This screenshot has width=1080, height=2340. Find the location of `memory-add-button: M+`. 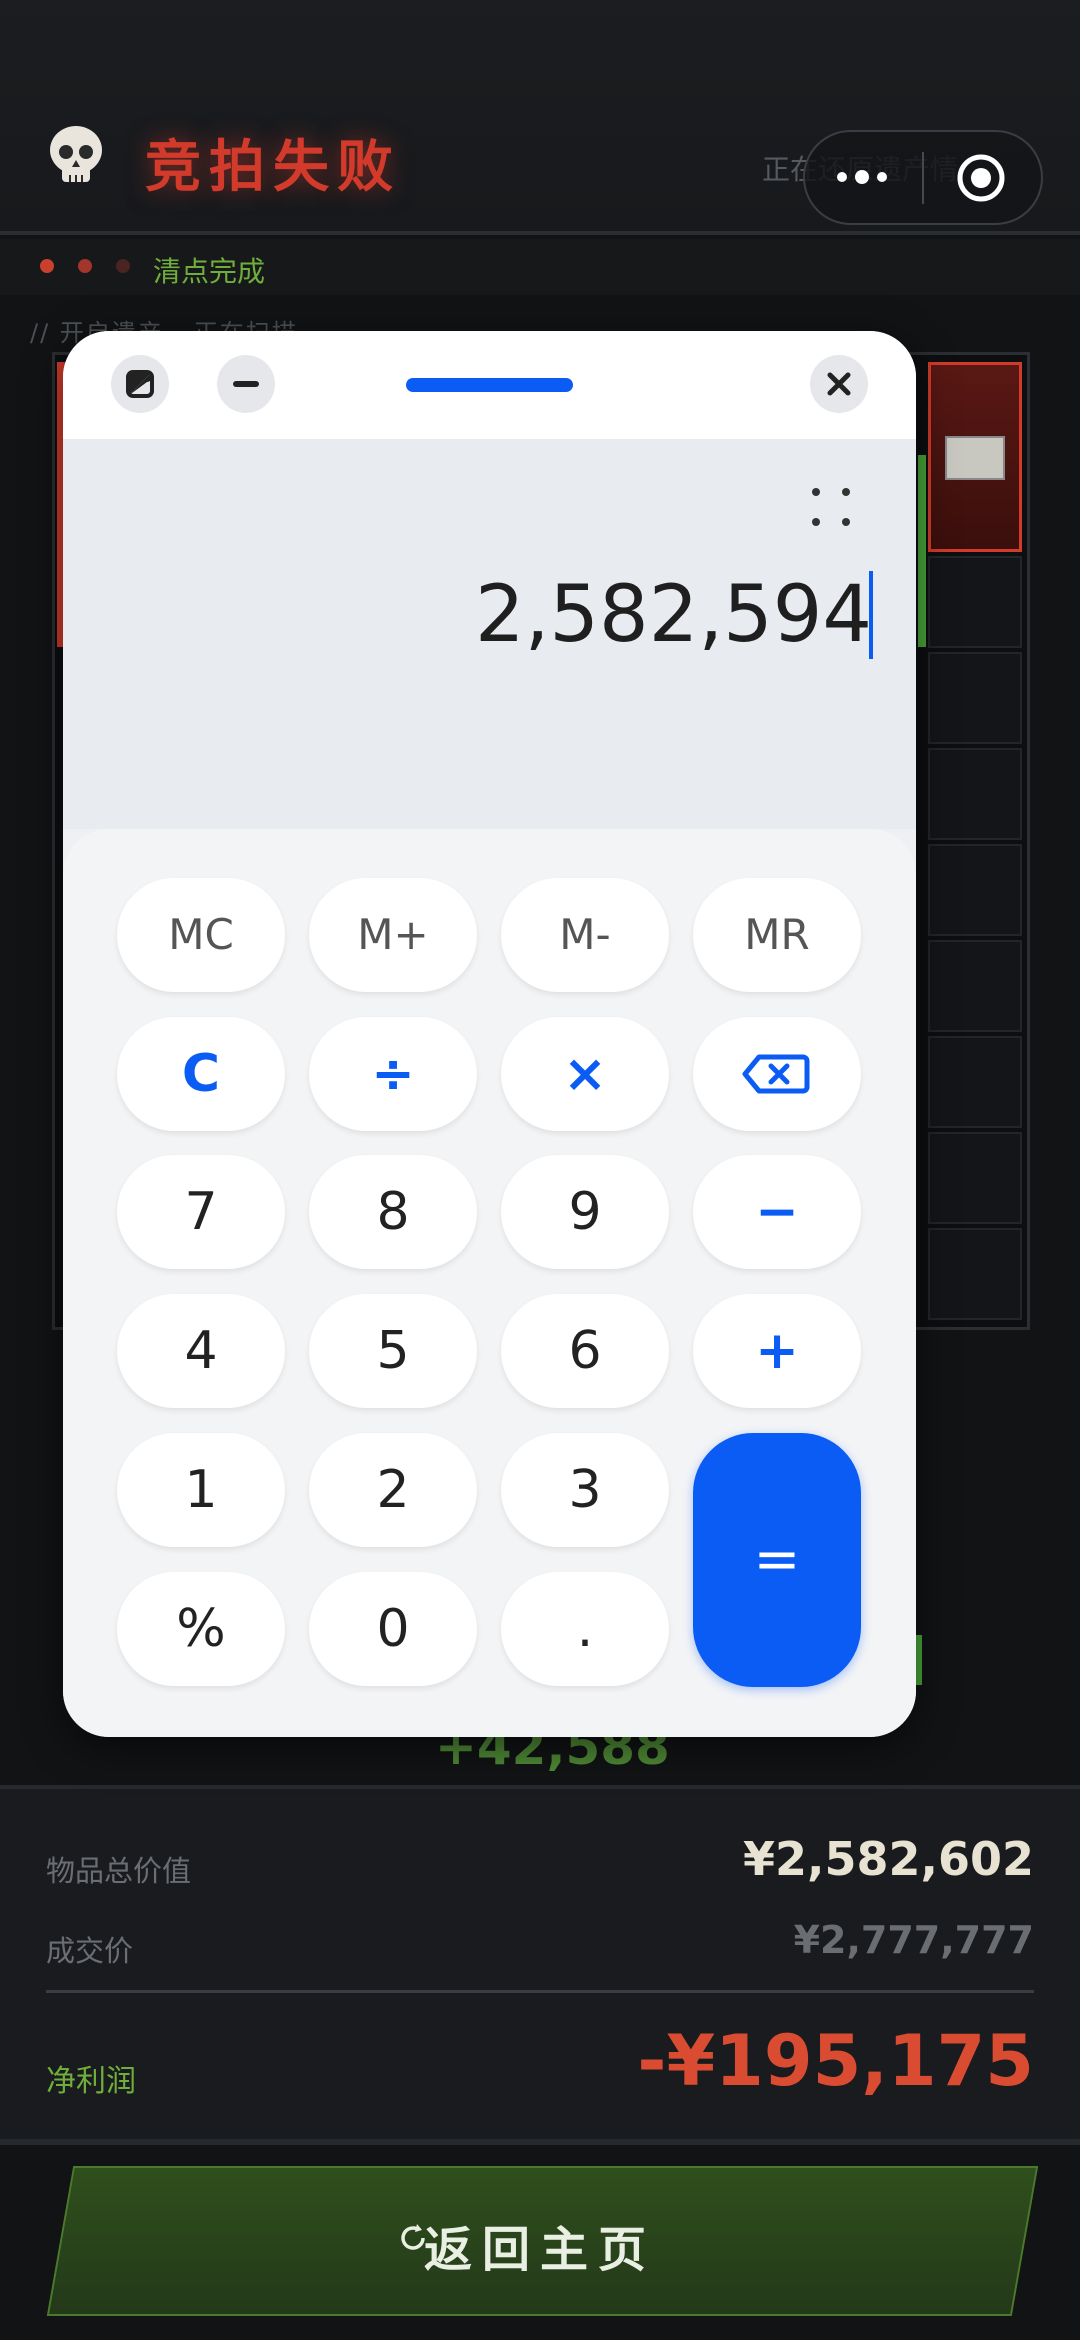

memory-add-button: M+ is located at coordinates (393, 935).